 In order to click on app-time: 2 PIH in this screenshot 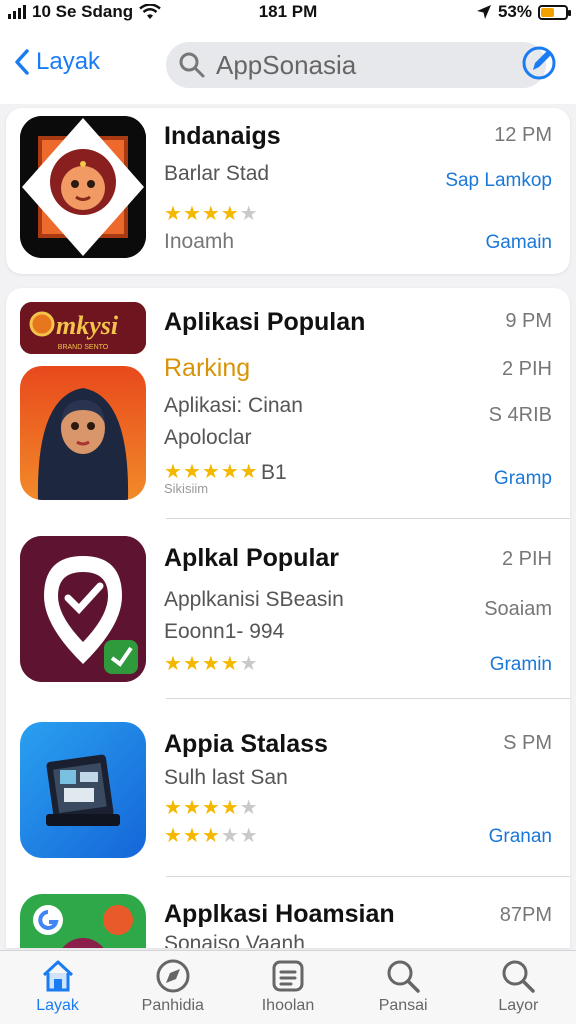, I will do `click(526, 559)`.